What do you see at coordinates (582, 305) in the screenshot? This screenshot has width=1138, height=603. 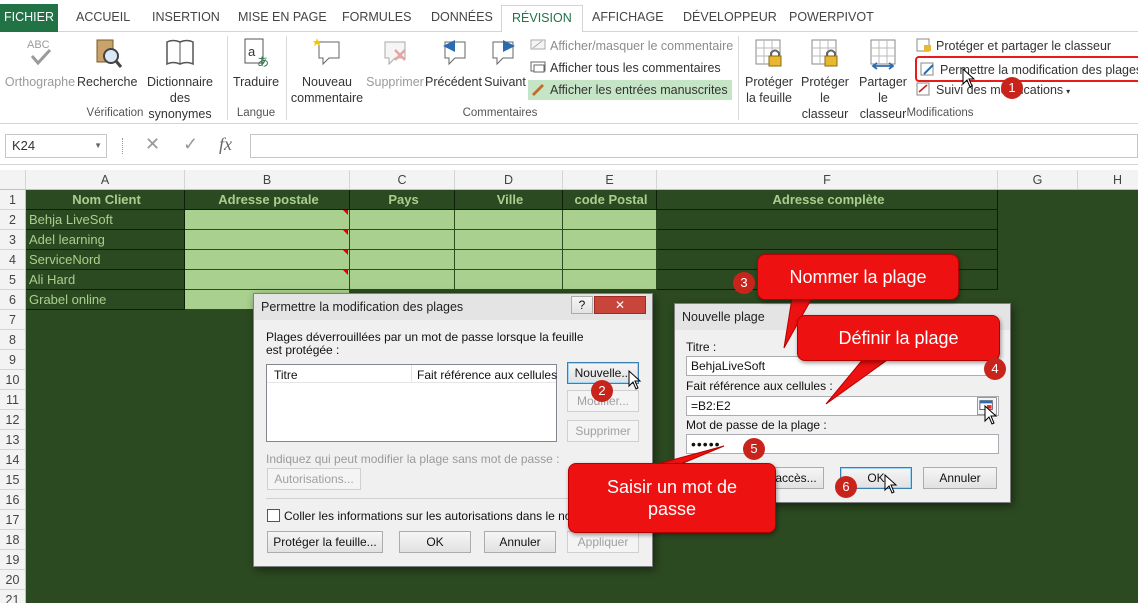 I see `help-button: ?` at bounding box center [582, 305].